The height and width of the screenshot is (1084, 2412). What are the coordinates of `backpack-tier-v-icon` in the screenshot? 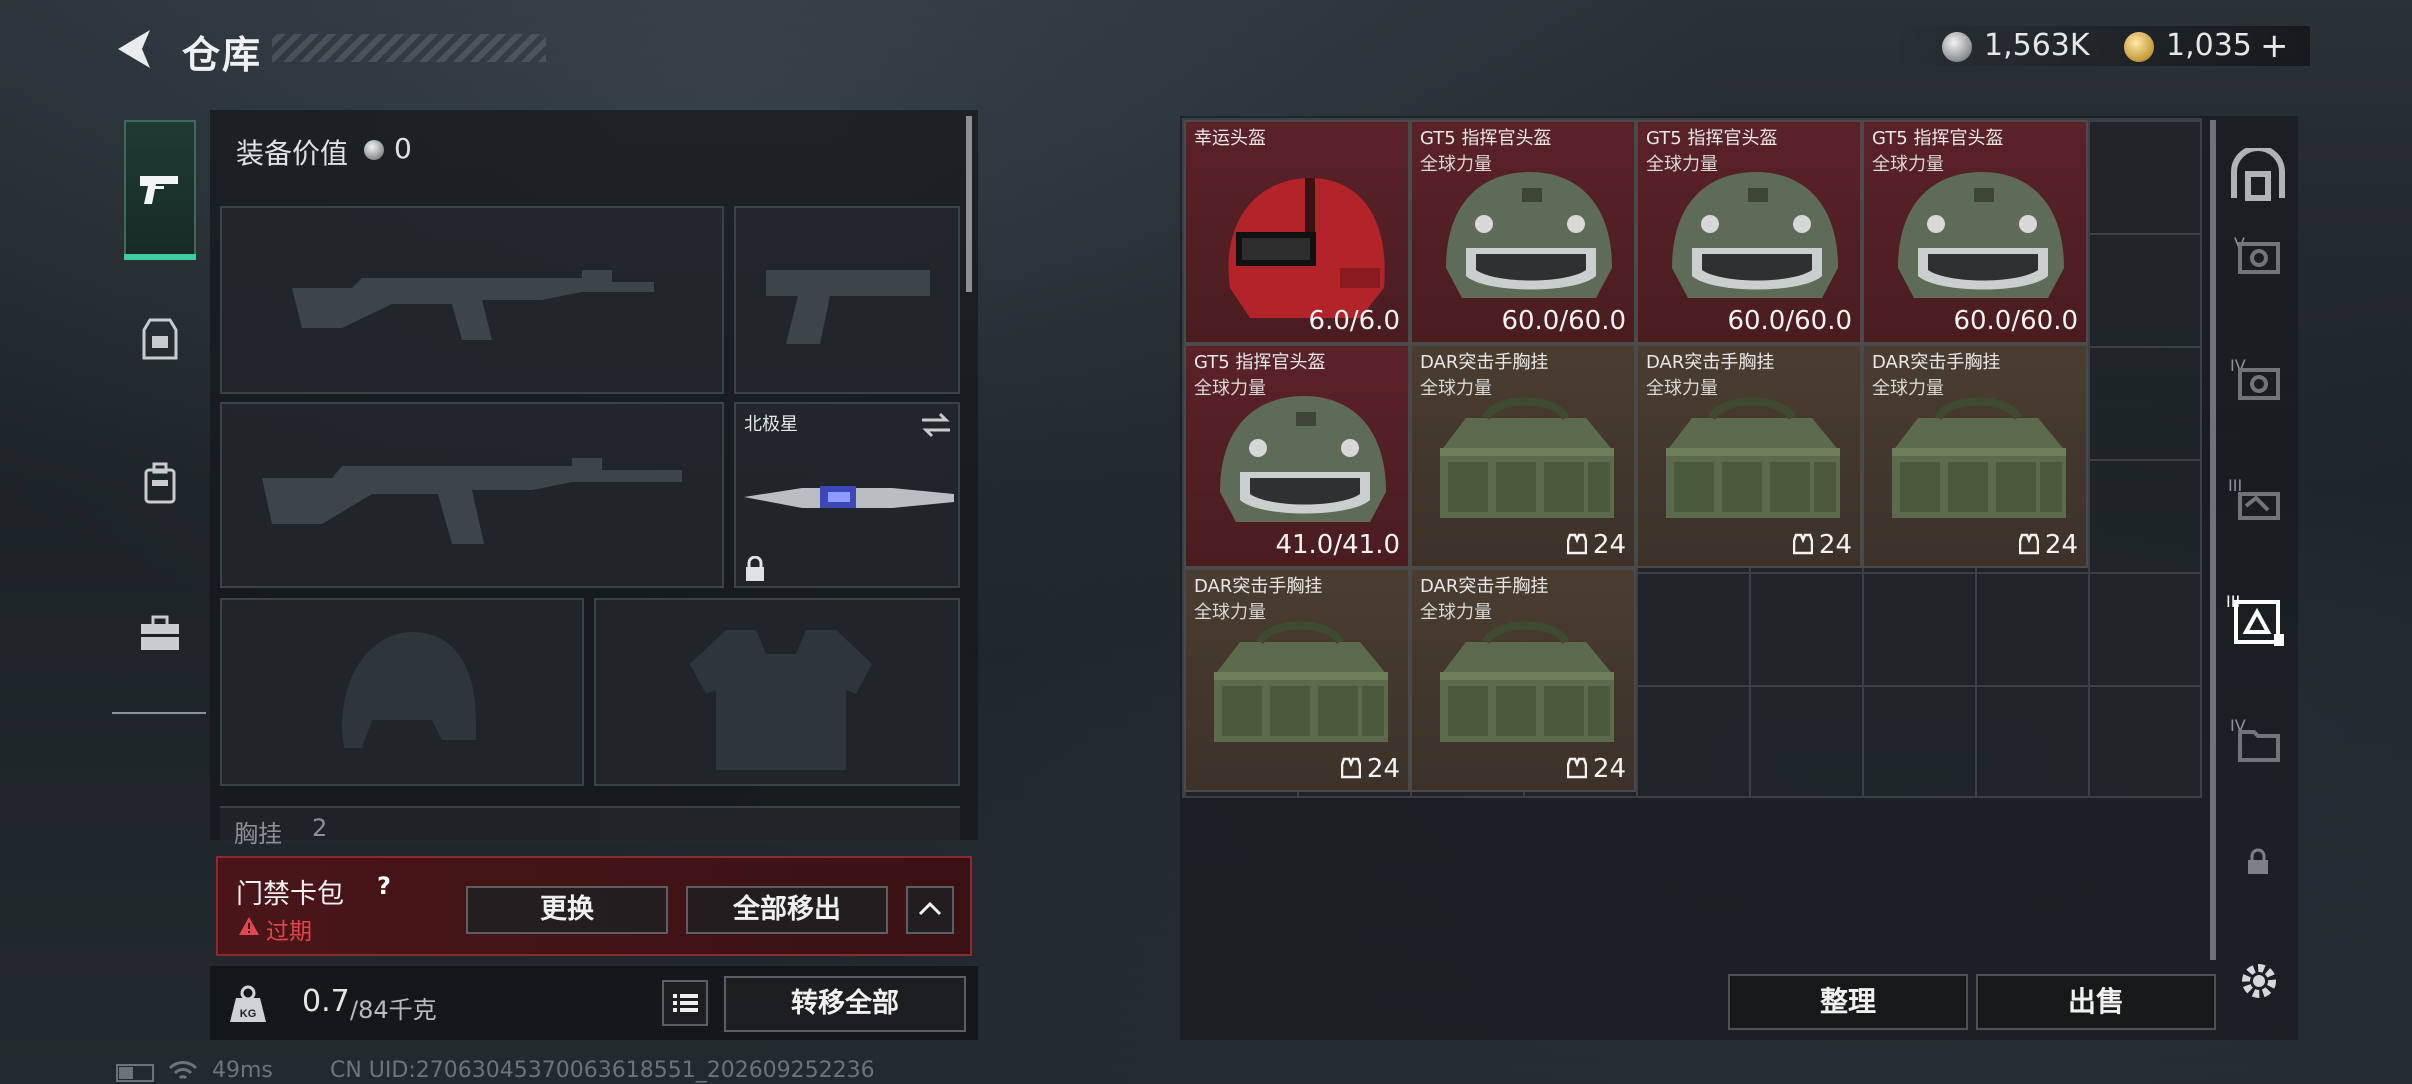 It's located at (2258, 256).